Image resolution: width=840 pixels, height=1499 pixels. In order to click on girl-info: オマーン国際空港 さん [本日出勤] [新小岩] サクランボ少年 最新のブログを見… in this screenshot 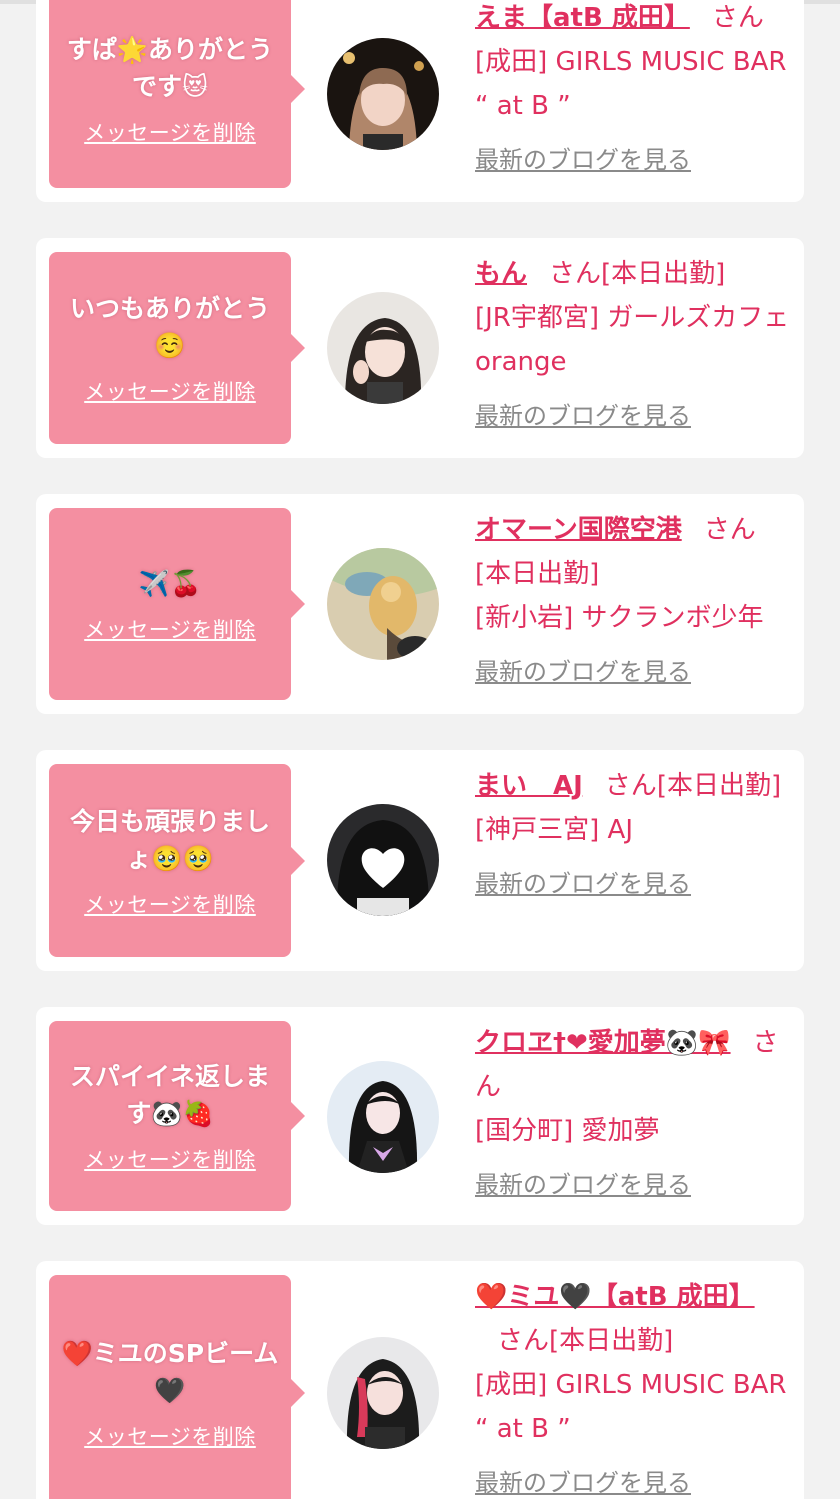, I will do `click(636, 601)`.